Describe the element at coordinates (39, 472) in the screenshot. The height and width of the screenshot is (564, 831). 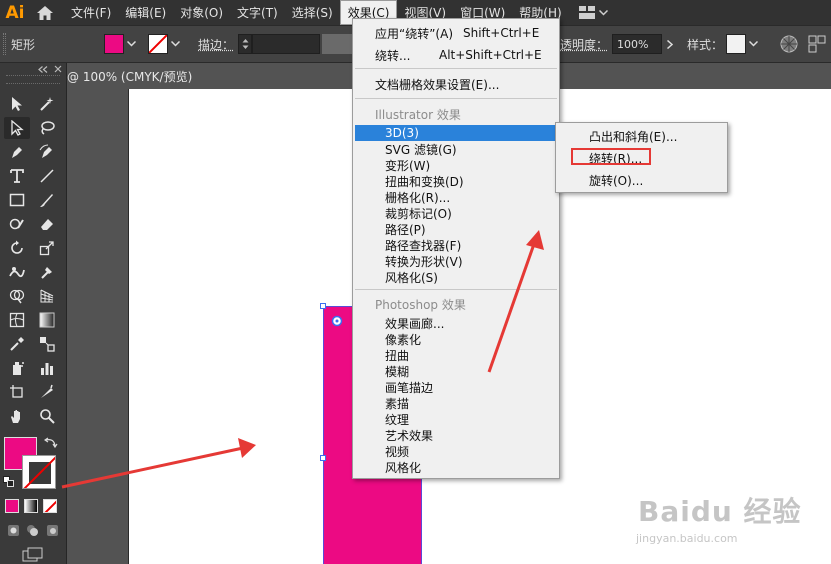
I see `stroke-color-swatch` at that location.